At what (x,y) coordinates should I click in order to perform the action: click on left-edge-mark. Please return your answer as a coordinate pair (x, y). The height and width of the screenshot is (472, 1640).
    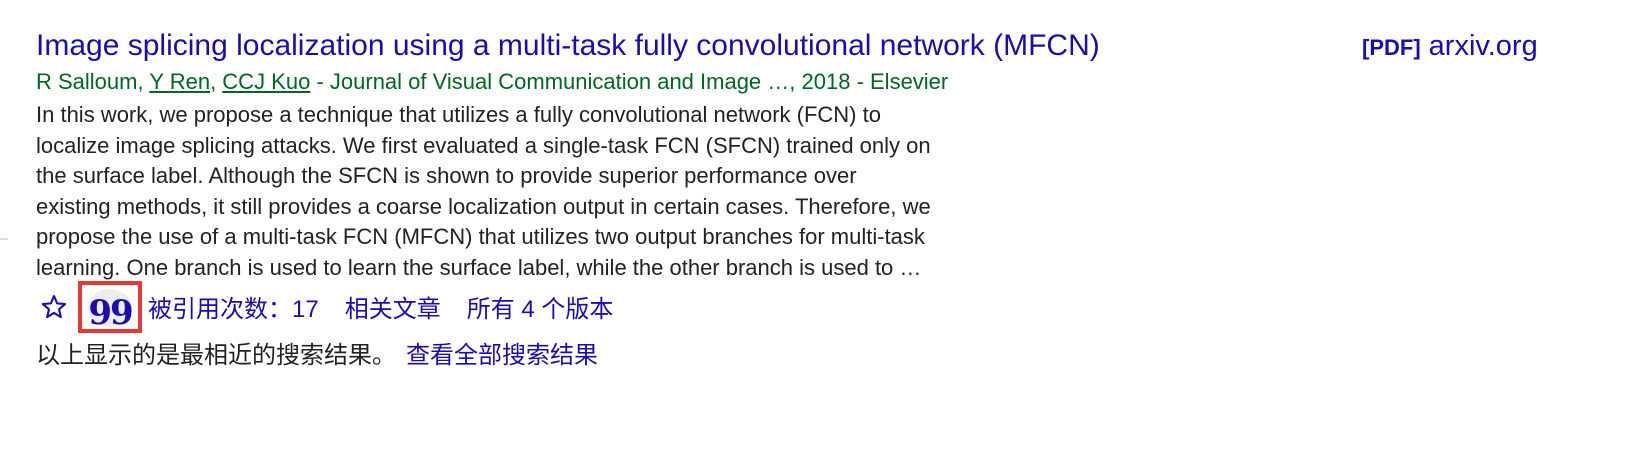
    Looking at the image, I should click on (4, 239).